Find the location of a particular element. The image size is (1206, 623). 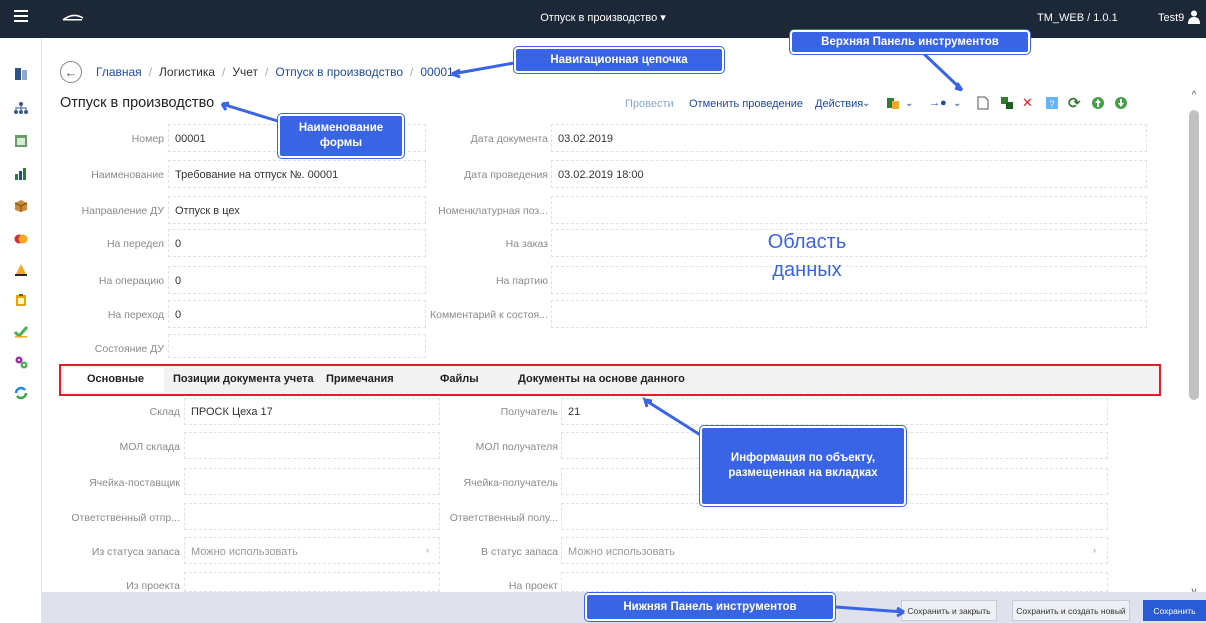

nomenclature-field is located at coordinates (849, 210).